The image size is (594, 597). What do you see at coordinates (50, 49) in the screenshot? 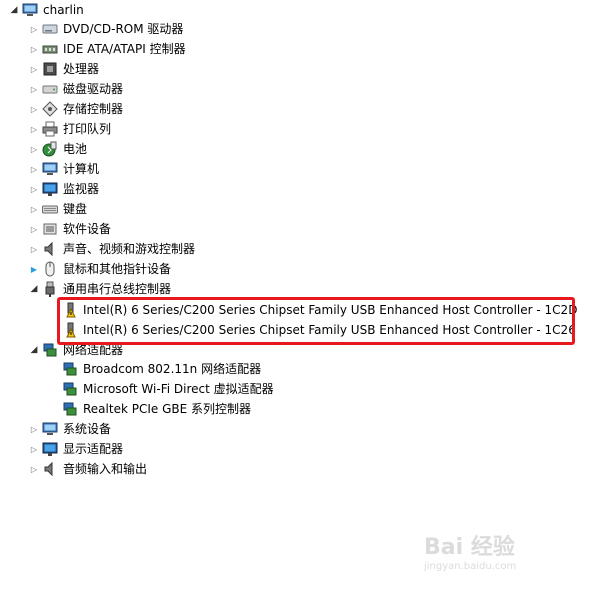
I see `ide-controller-icon` at bounding box center [50, 49].